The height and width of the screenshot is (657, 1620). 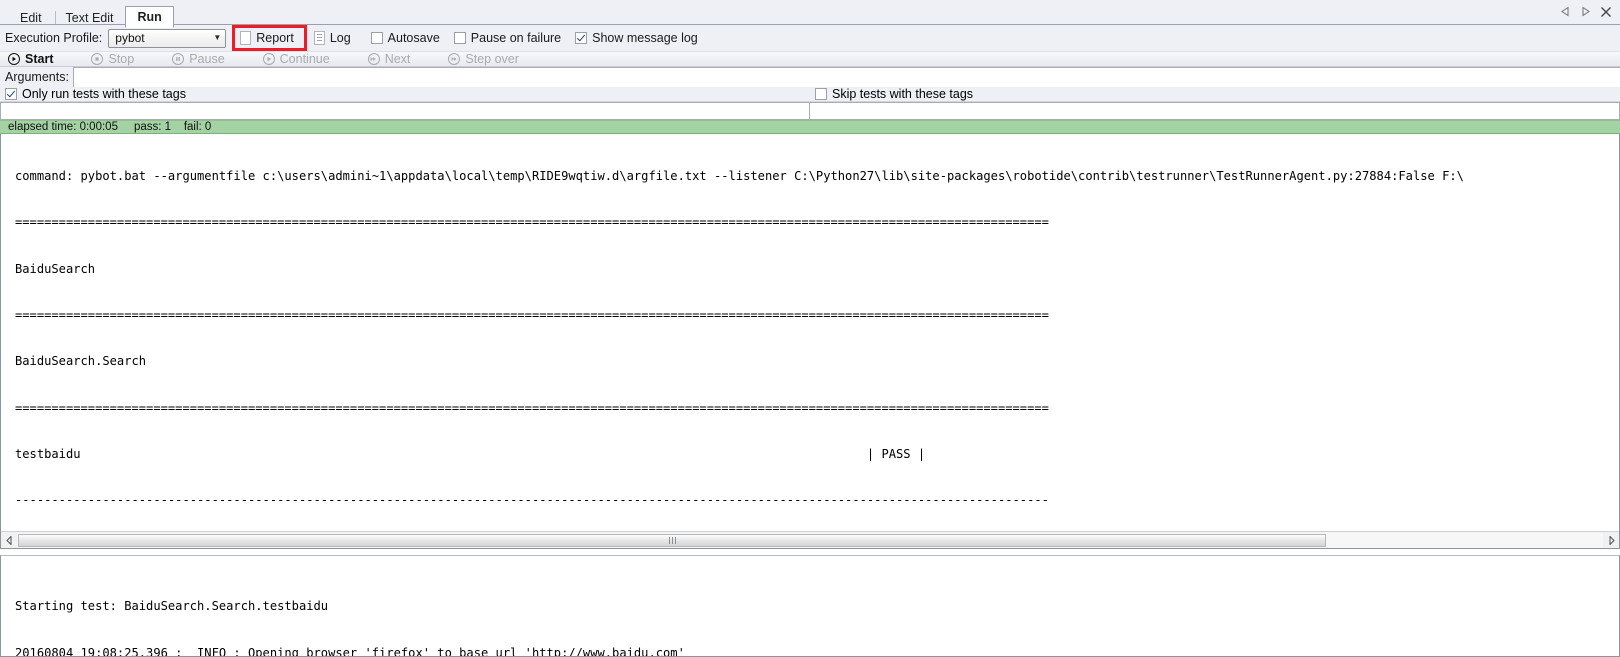 What do you see at coordinates (846, 77) in the screenshot?
I see `arguments-input` at bounding box center [846, 77].